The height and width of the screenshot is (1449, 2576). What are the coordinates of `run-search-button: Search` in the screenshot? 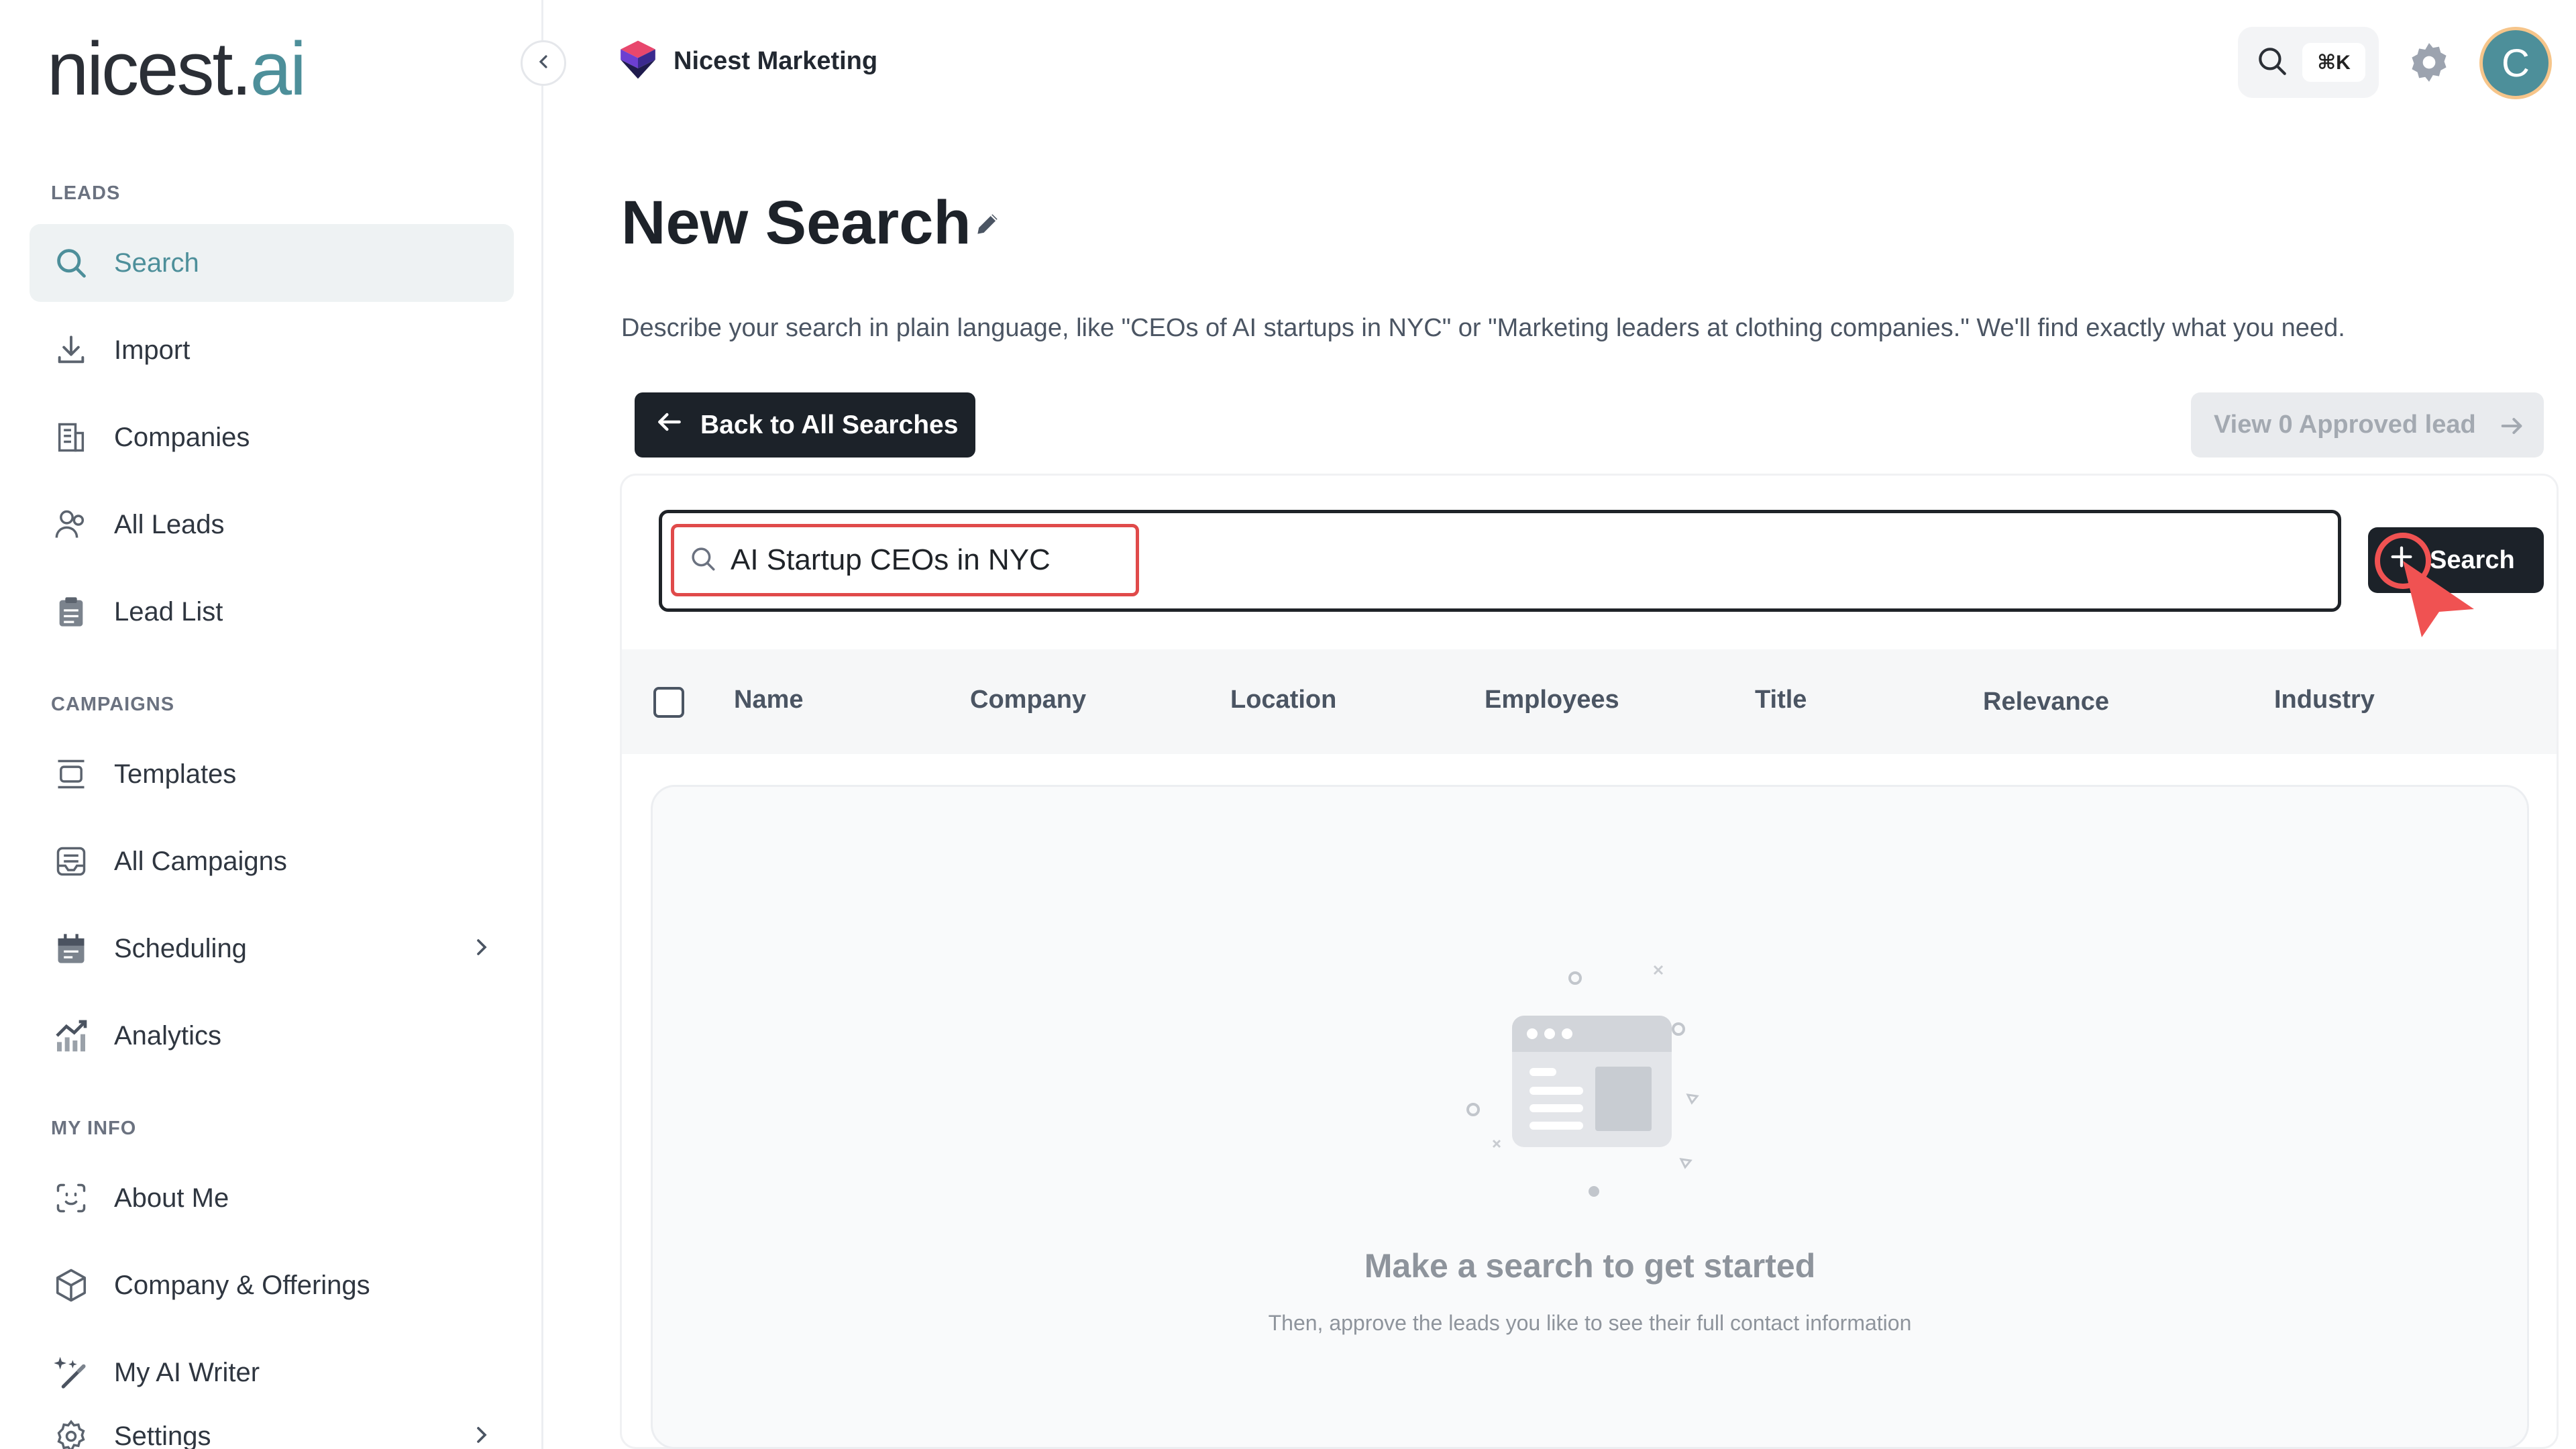 It's located at (2456, 560).